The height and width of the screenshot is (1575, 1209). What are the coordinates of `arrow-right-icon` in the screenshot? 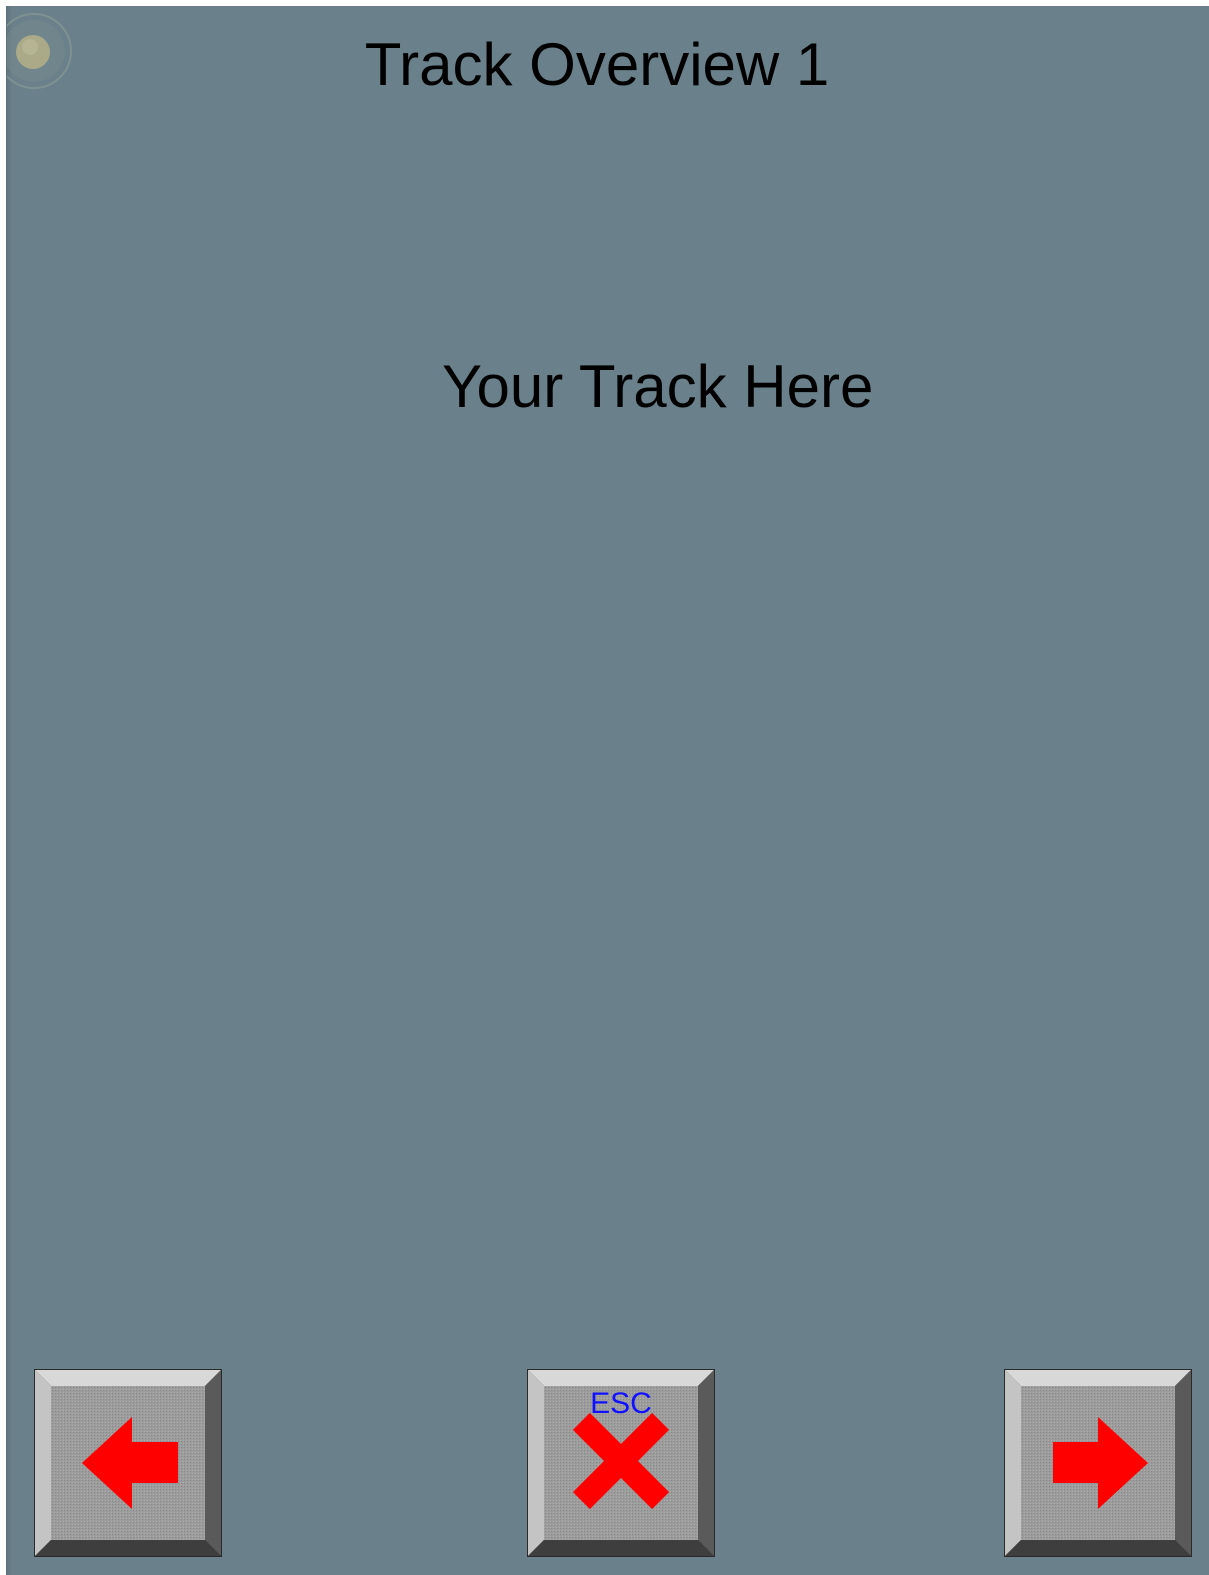 It's located at (1100, 1463).